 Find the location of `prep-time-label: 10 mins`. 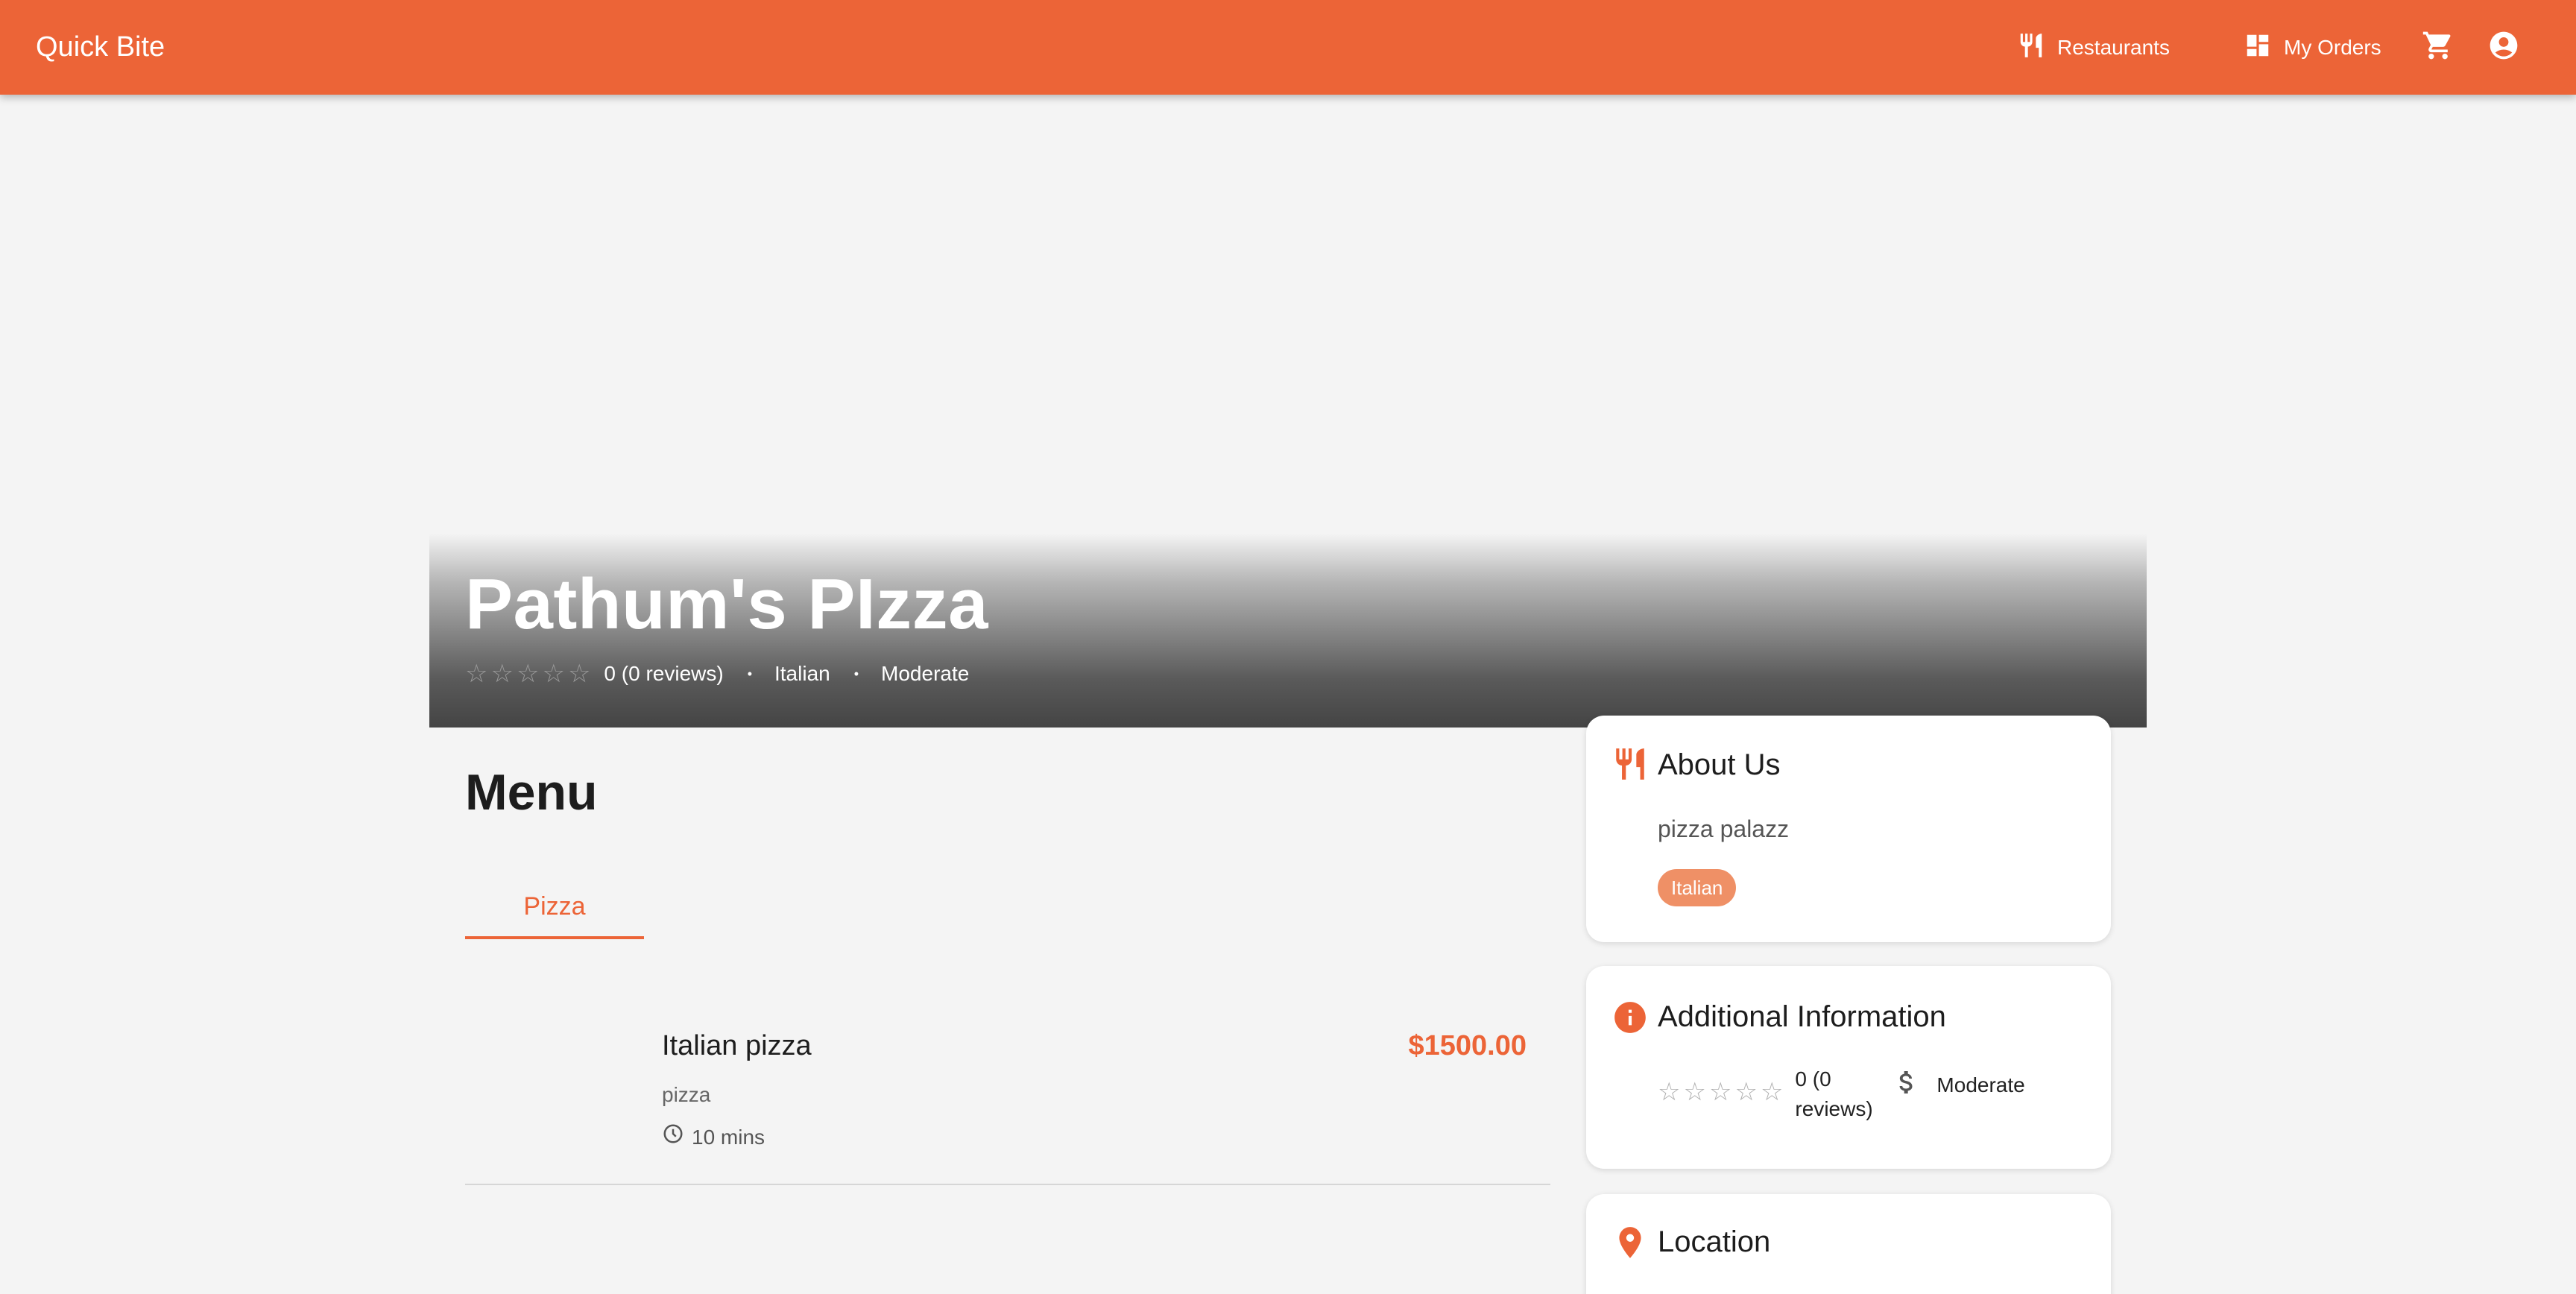

prep-time-label: 10 mins is located at coordinates (728, 1137).